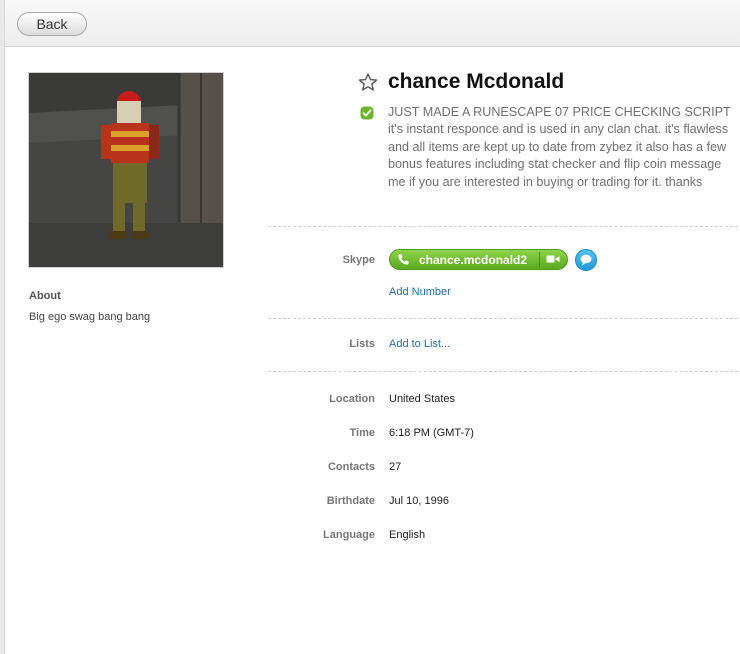 The height and width of the screenshot is (654, 740). What do you see at coordinates (473, 260) in the screenshot?
I see `skype-handle: chance.mcdonald2` at bounding box center [473, 260].